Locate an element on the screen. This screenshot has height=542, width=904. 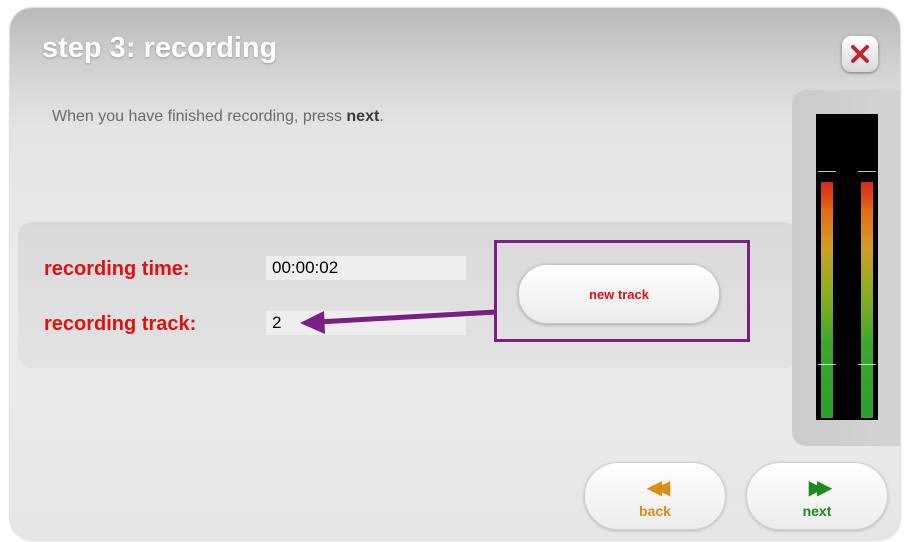
back-button: ◀◀ back is located at coordinates (655, 496).